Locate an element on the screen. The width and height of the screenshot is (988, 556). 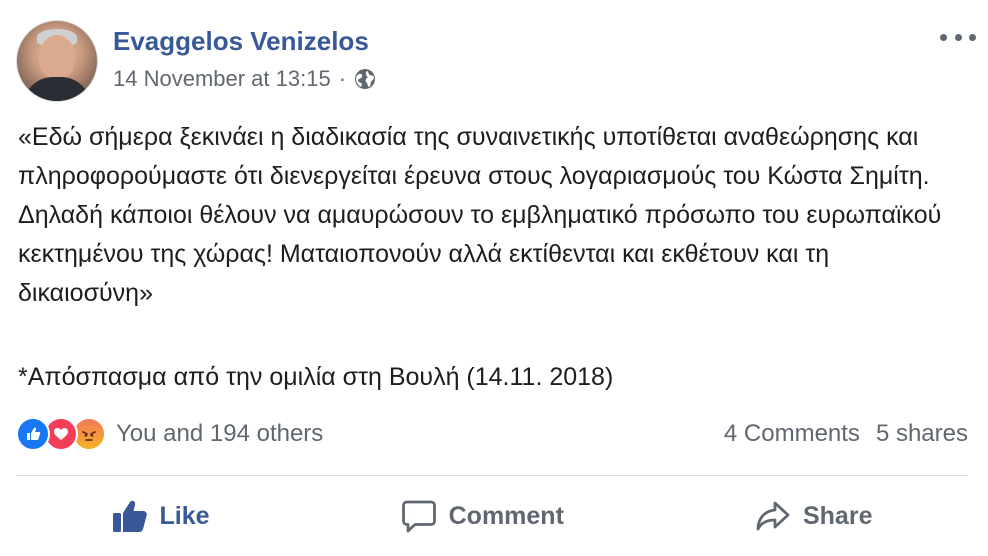
post-meta: 14 November at 13:15 · is located at coordinates (244, 79).